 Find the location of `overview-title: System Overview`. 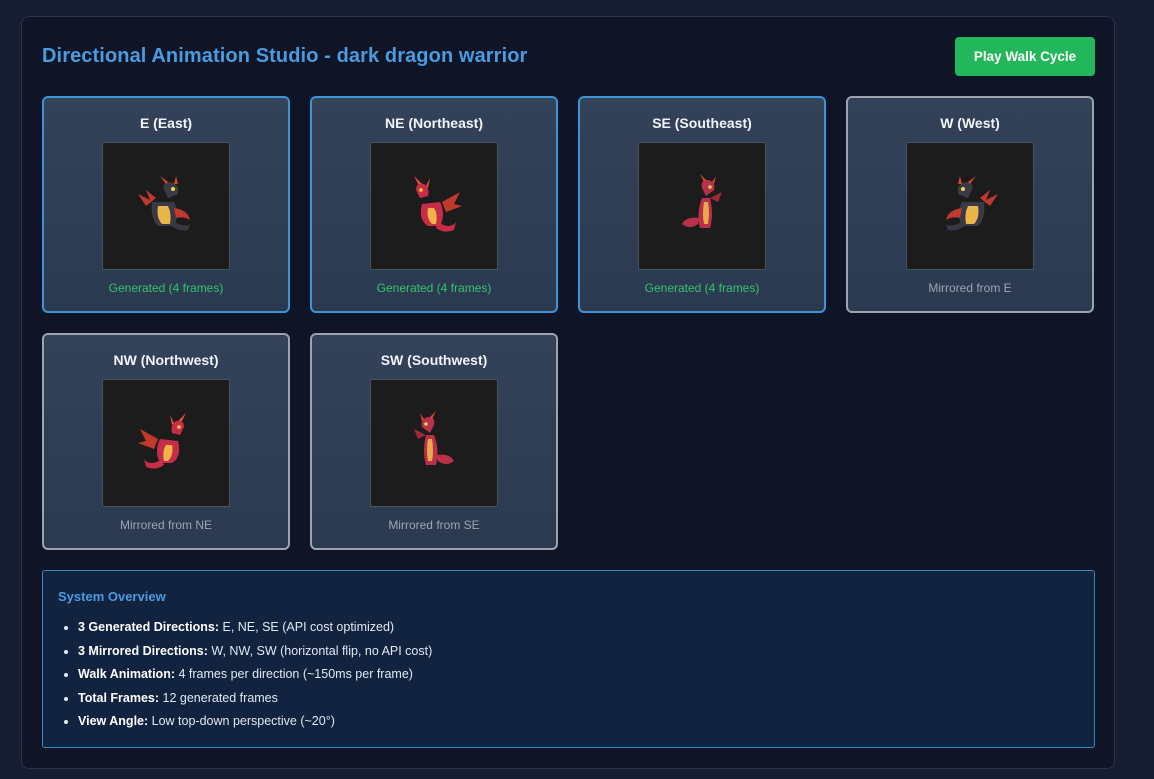

overview-title: System Overview is located at coordinates (112, 596).